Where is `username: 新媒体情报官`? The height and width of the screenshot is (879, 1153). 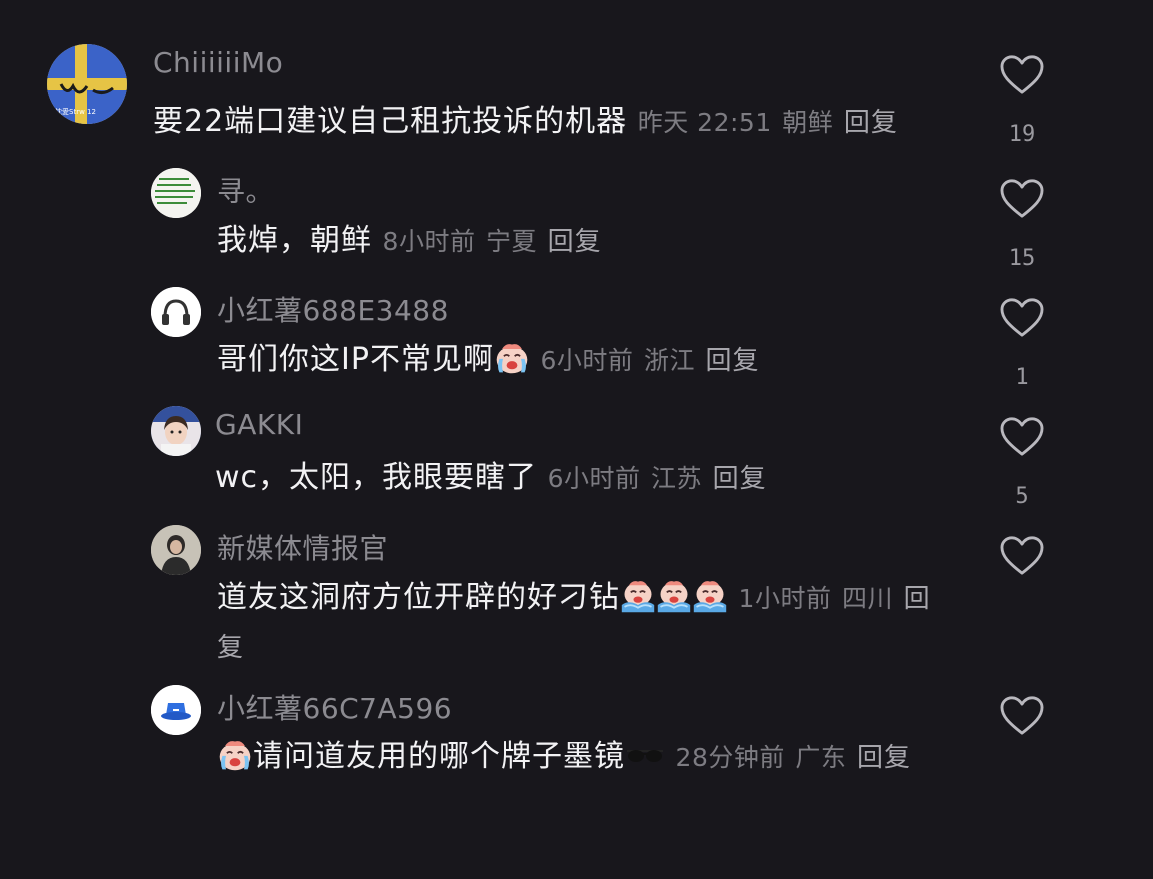
username: 新媒体情报官 is located at coordinates (302, 547).